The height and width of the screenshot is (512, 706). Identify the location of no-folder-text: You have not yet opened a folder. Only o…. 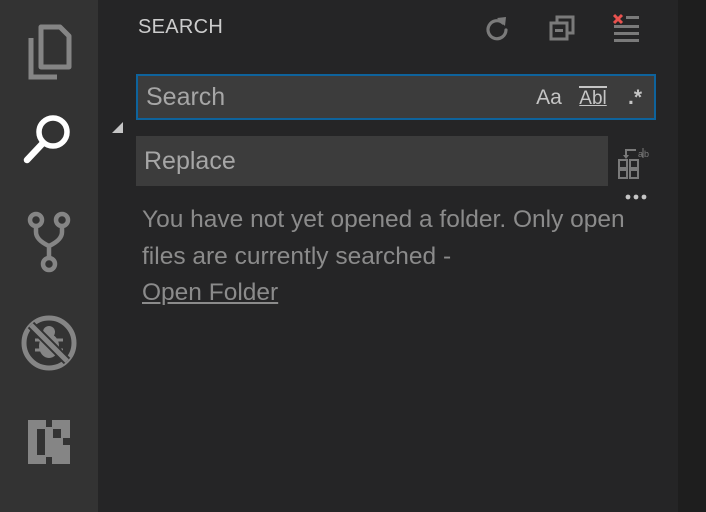
(383, 238).